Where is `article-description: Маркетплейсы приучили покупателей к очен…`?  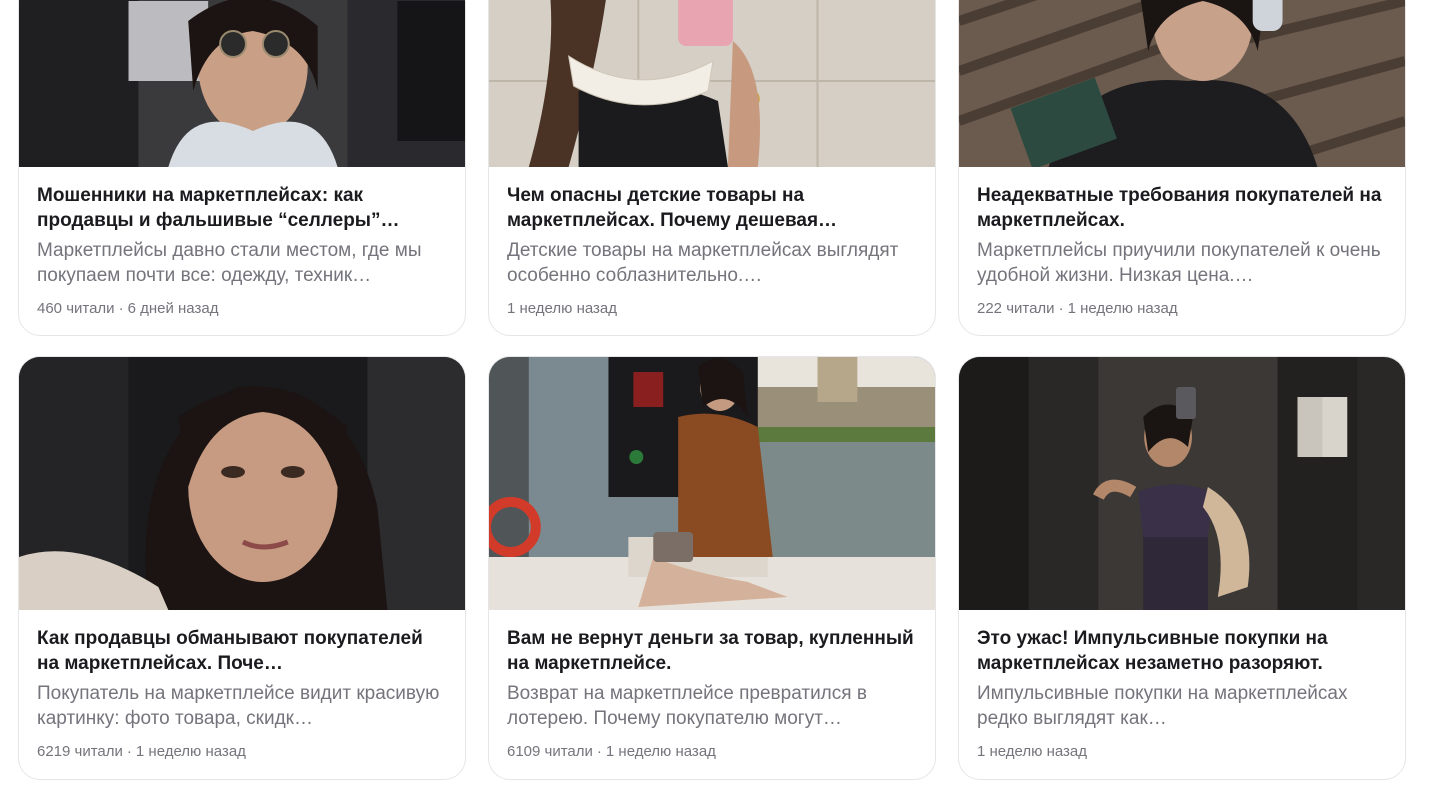 article-description: Маркетплейсы приучили покупателей к очен… is located at coordinates (1179, 263).